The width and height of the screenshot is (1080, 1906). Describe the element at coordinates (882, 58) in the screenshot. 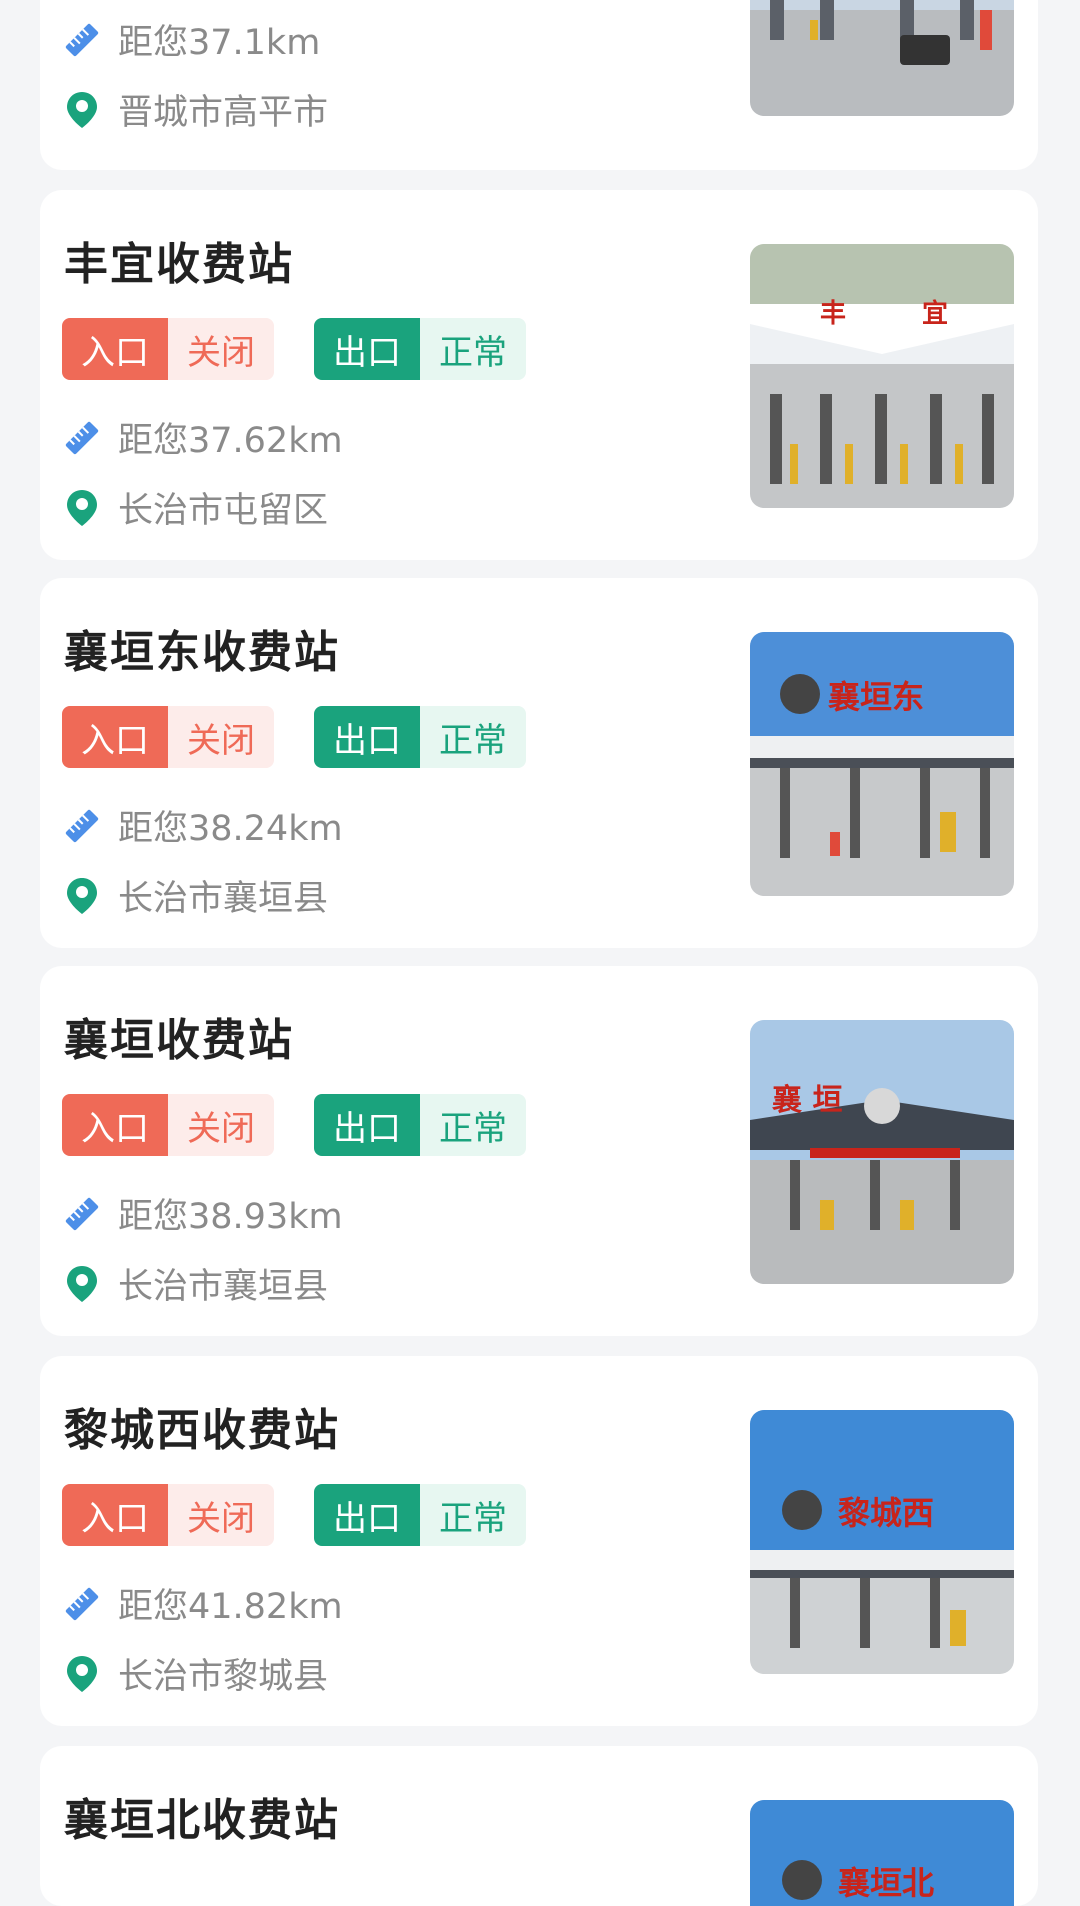

I see `station-photo` at that location.